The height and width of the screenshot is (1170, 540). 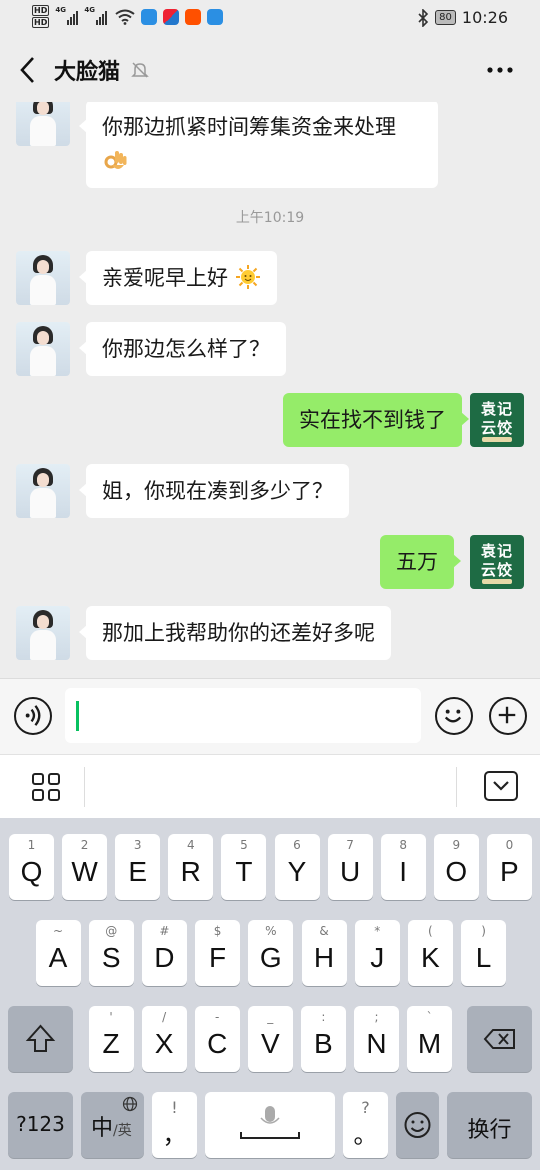 I want to click on emoji-key, so click(x=417, y=1125).